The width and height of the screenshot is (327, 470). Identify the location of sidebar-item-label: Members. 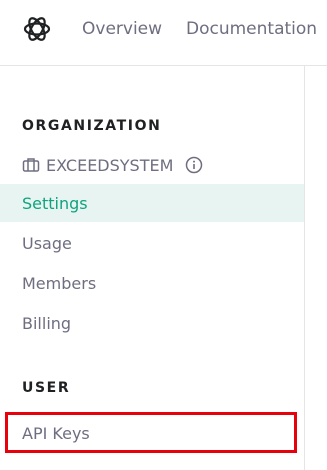
(59, 283).